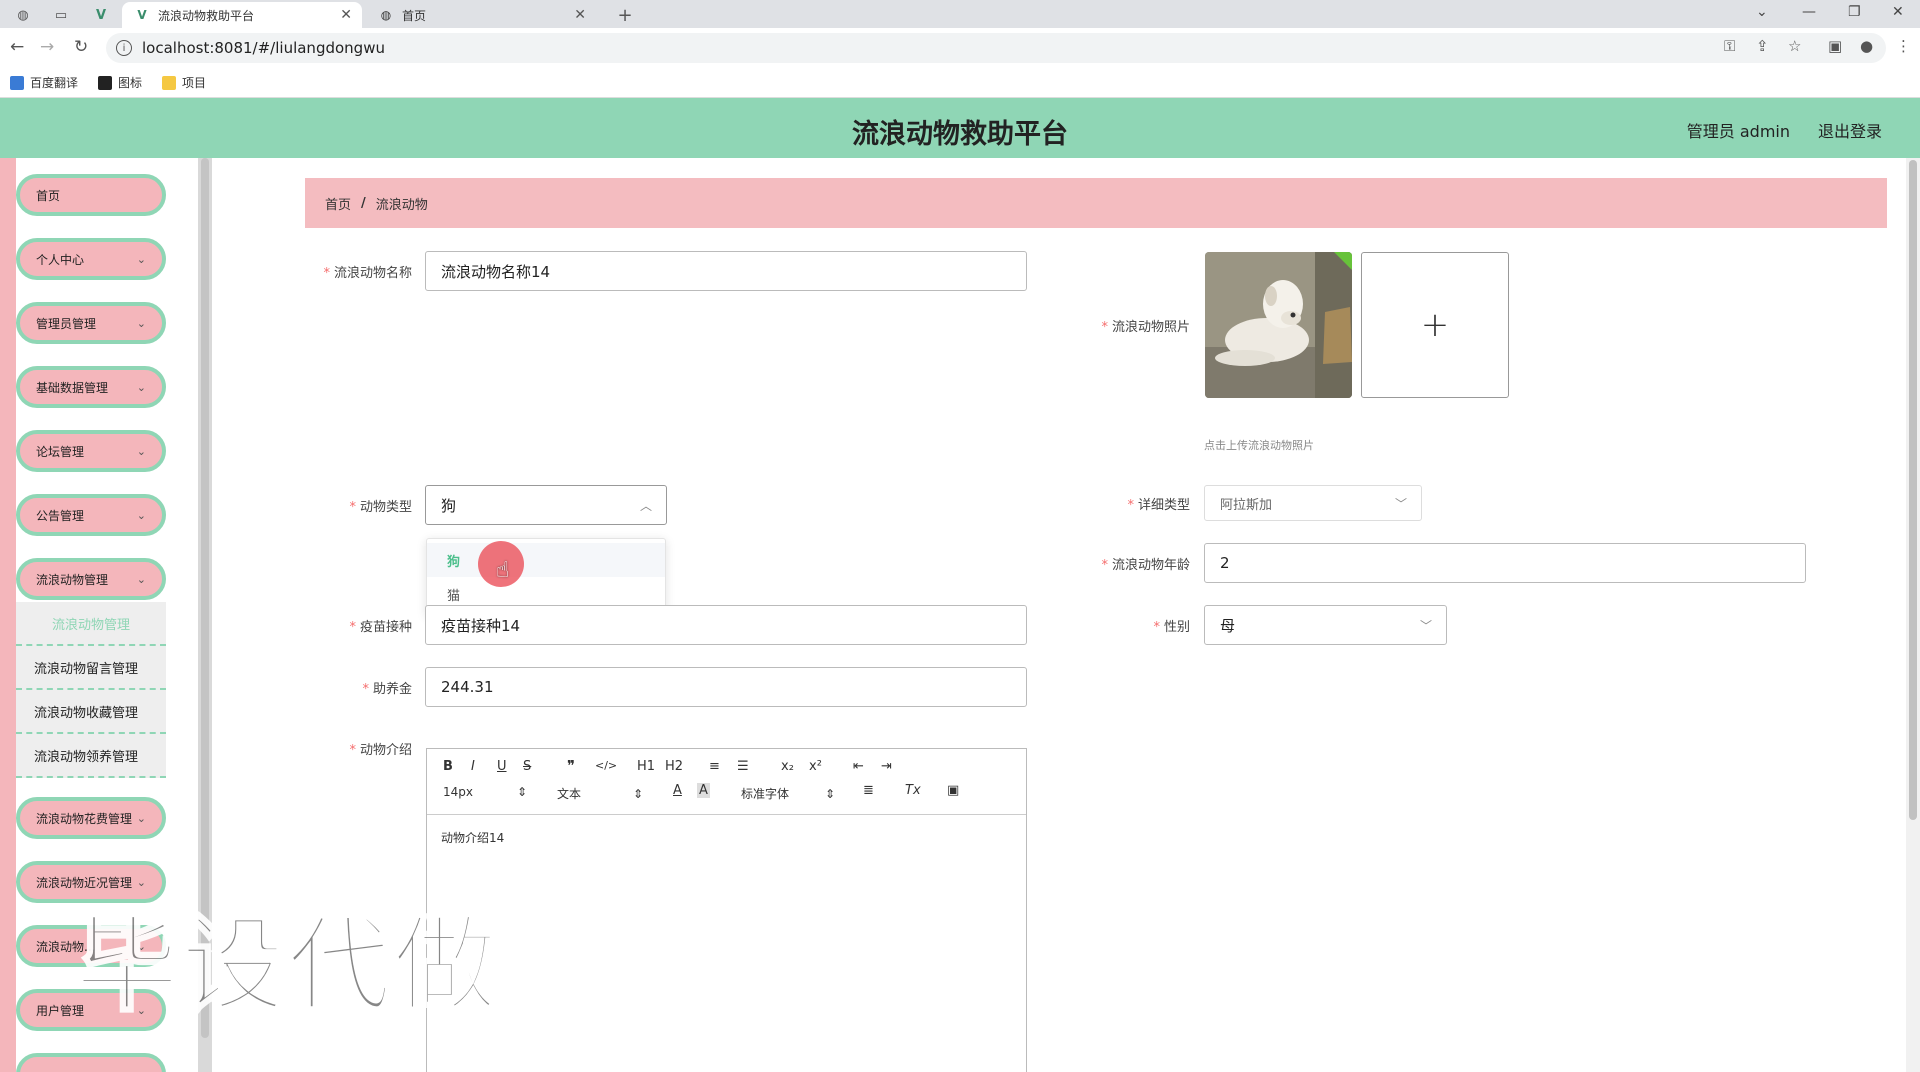  Describe the element at coordinates (1762, 46) in the screenshot. I see `share-icon: ⇪` at that location.